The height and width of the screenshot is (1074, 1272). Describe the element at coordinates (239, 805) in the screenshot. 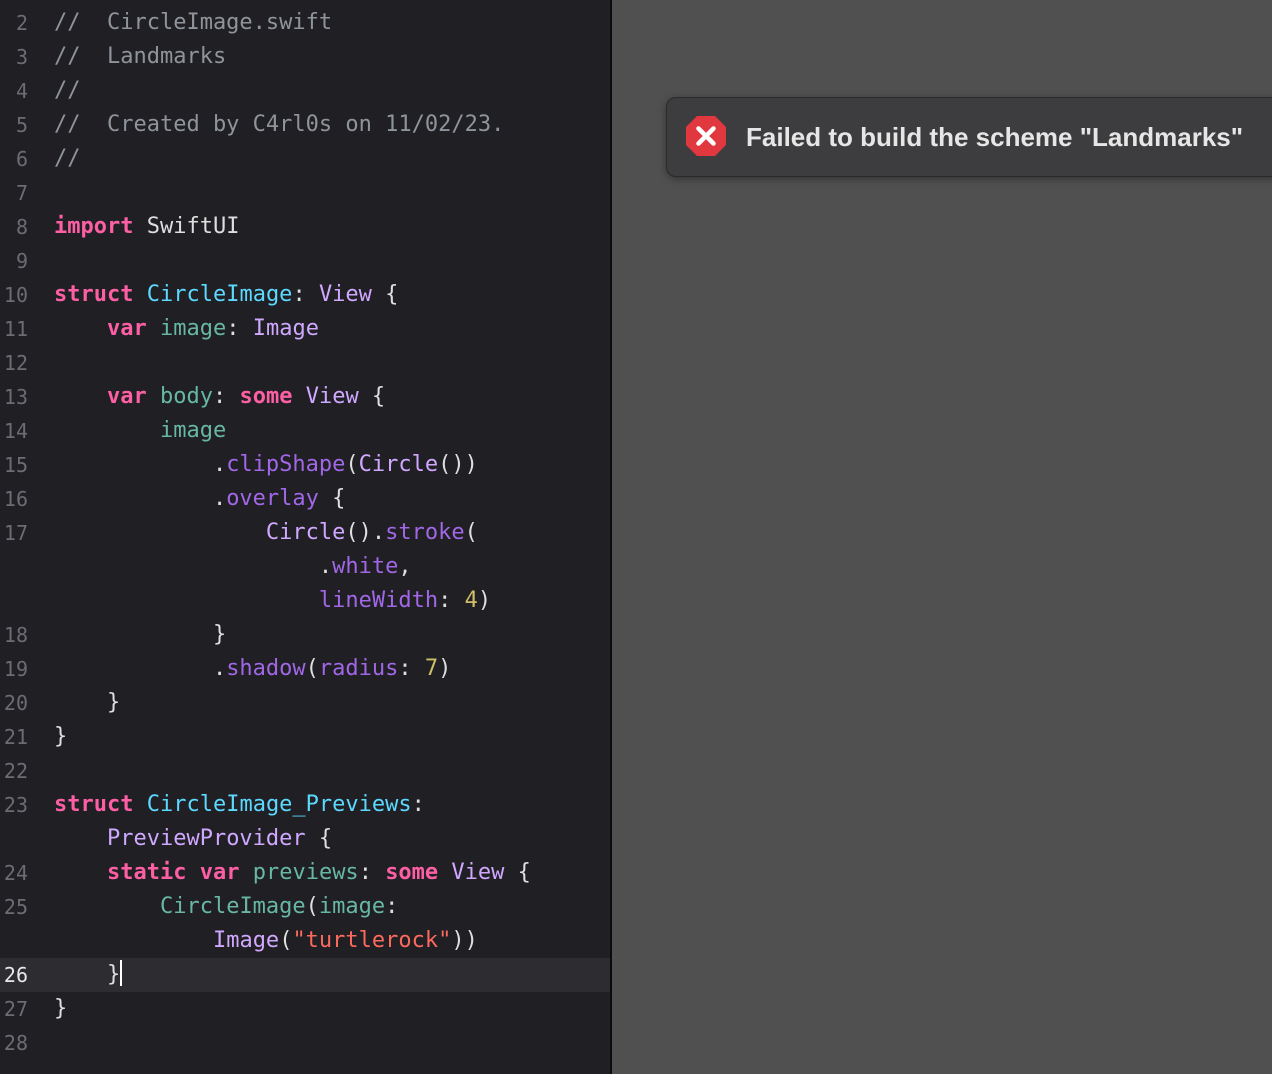

I see `code-text: struct CircleImage_Previews:` at that location.